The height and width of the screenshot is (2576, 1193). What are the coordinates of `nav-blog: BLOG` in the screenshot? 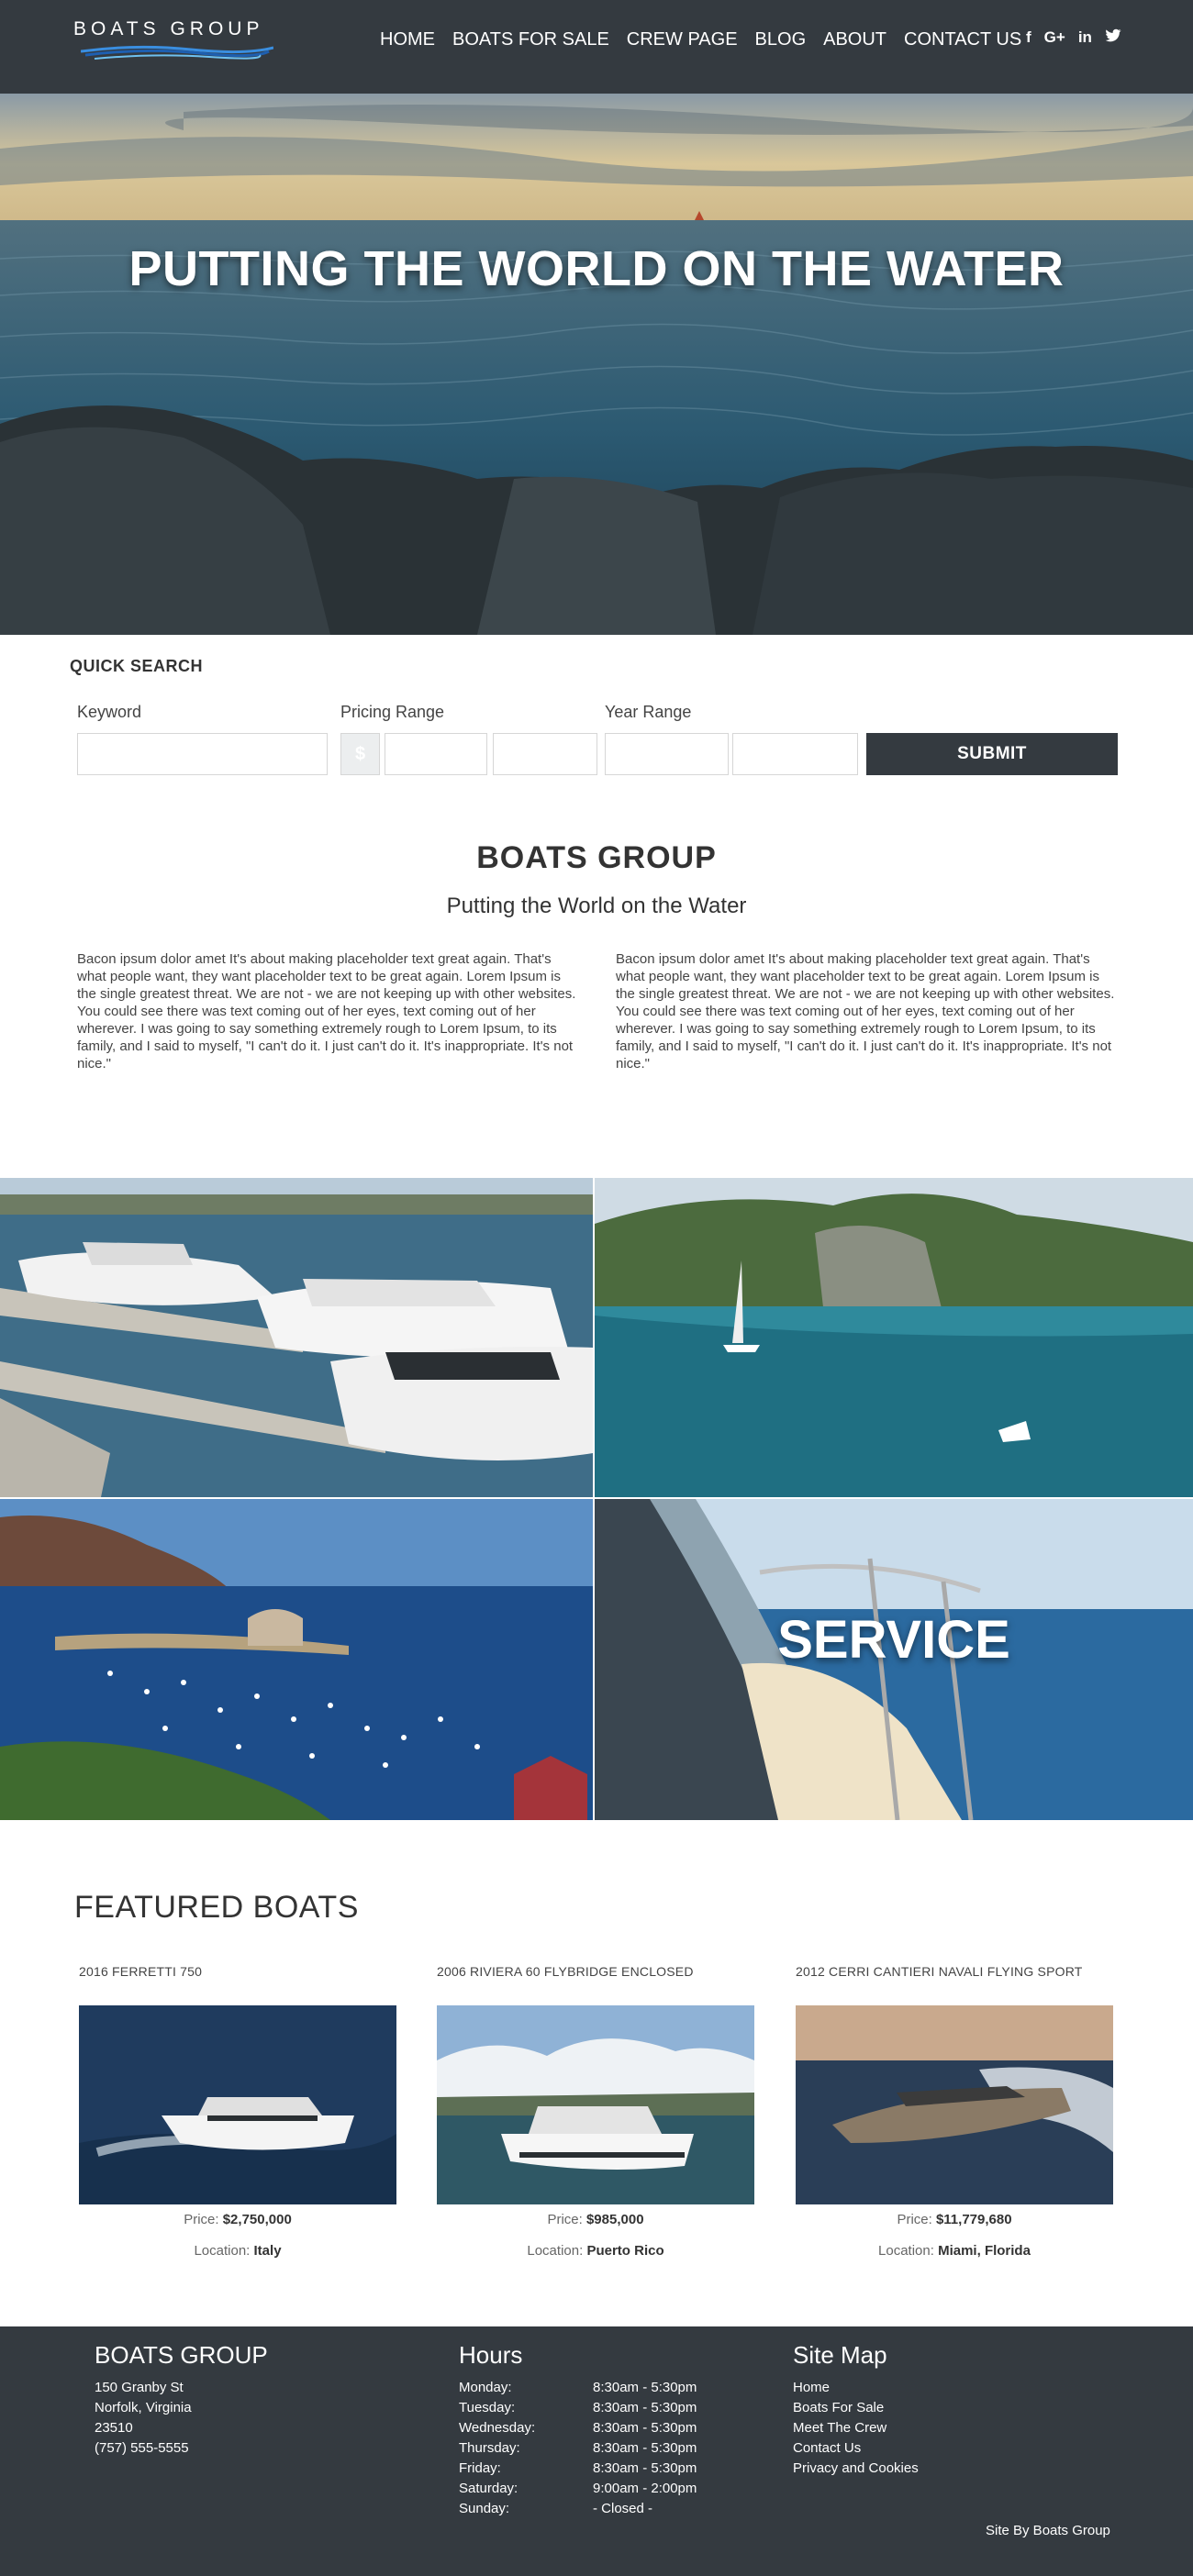 It's located at (781, 39).